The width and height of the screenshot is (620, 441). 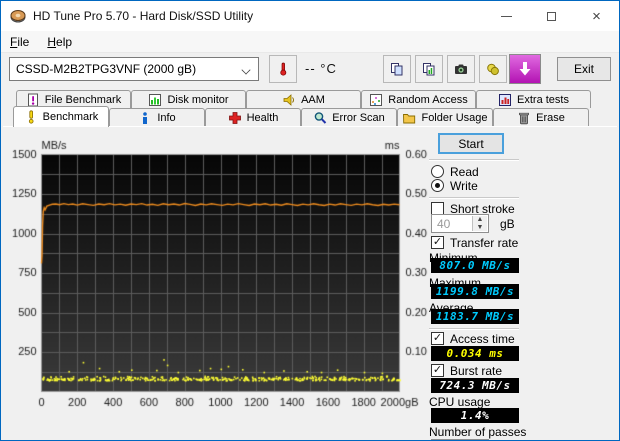 I want to click on tab-label: Benchmark, so click(x=70, y=117).